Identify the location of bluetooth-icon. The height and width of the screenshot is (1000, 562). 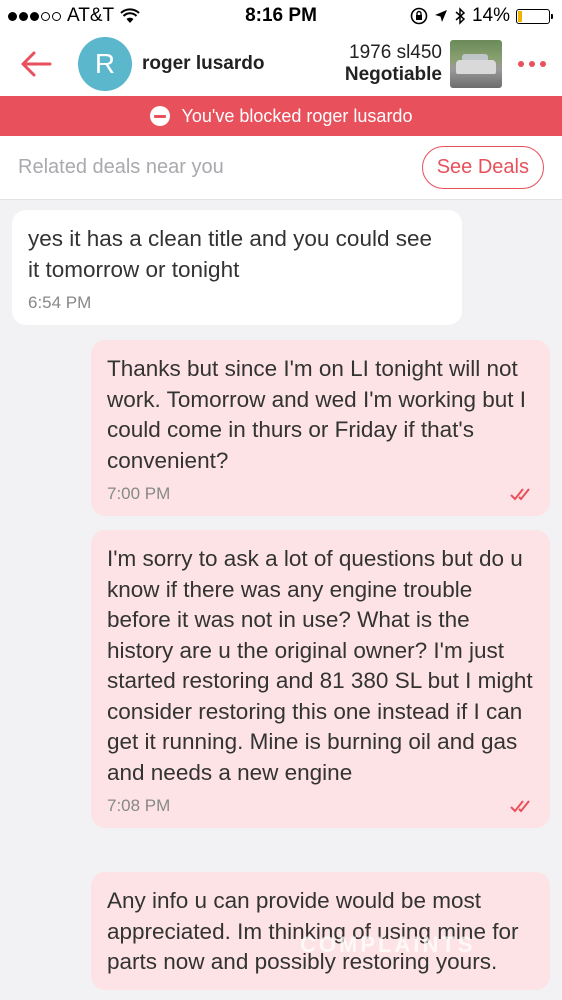
(460, 16).